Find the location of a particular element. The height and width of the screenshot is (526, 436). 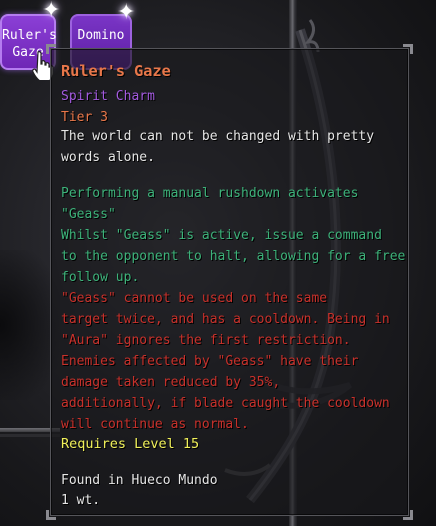

lore-line: words alone. is located at coordinates (108, 157).